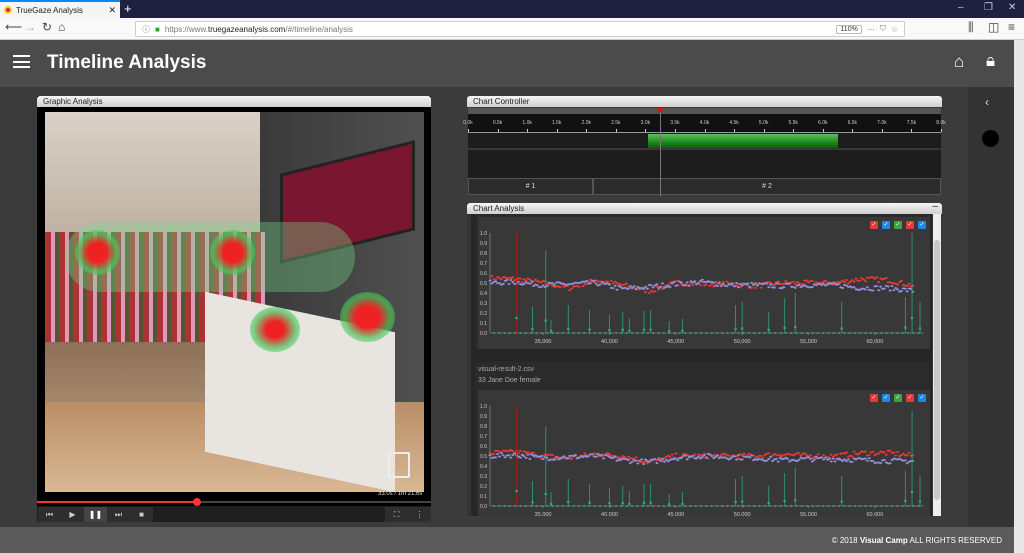  I want to click on chart-scrollbar-thumb, so click(937, 370).